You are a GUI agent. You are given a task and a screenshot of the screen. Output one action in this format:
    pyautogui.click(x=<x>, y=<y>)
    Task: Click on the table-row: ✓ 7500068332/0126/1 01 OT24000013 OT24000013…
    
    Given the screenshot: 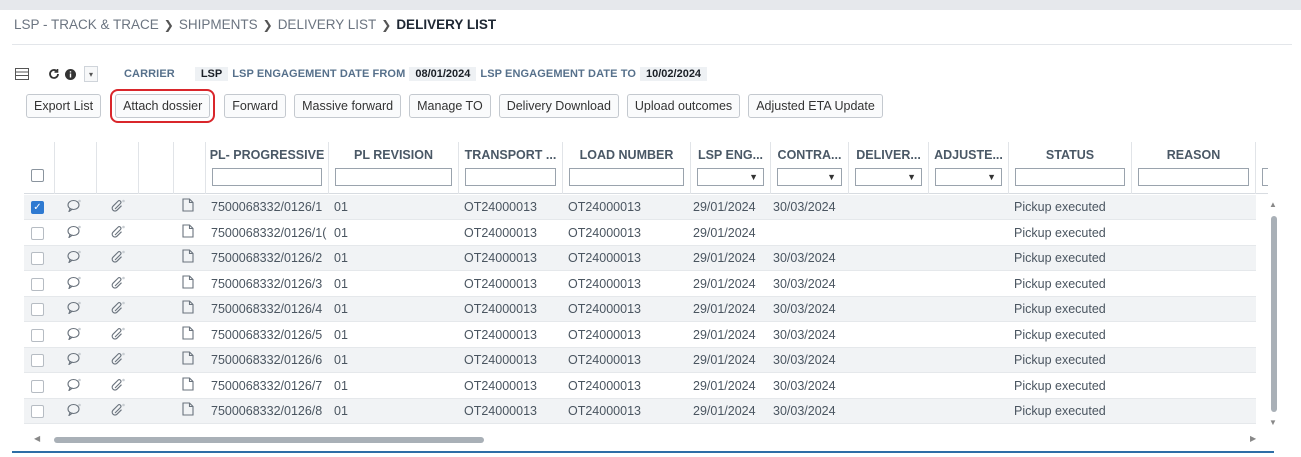 What is the action you would take?
    pyautogui.click(x=640, y=207)
    